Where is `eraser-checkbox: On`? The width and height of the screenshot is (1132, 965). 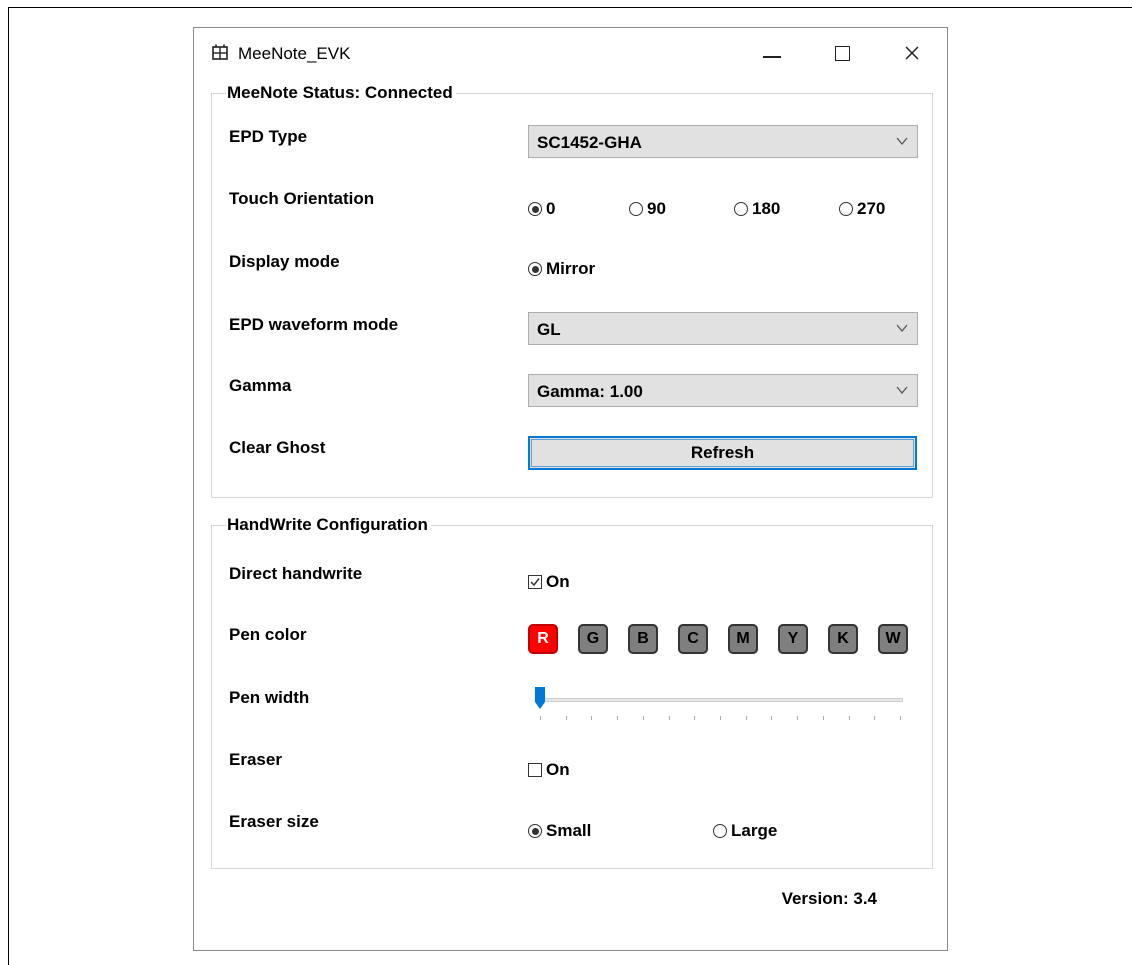
eraser-checkbox: On is located at coordinates (549, 770).